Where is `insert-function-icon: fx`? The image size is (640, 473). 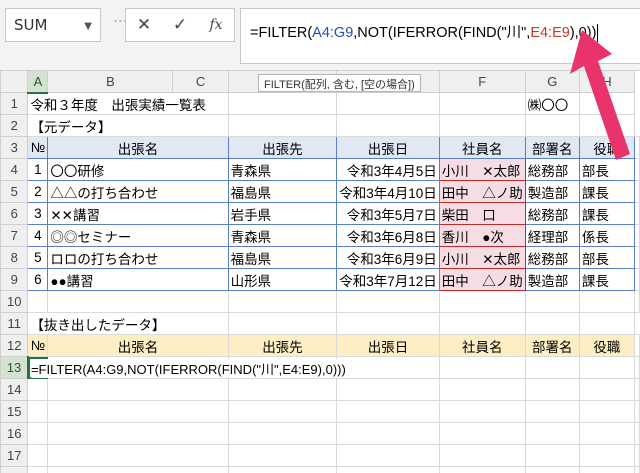
insert-function-icon: fx is located at coordinates (216, 25).